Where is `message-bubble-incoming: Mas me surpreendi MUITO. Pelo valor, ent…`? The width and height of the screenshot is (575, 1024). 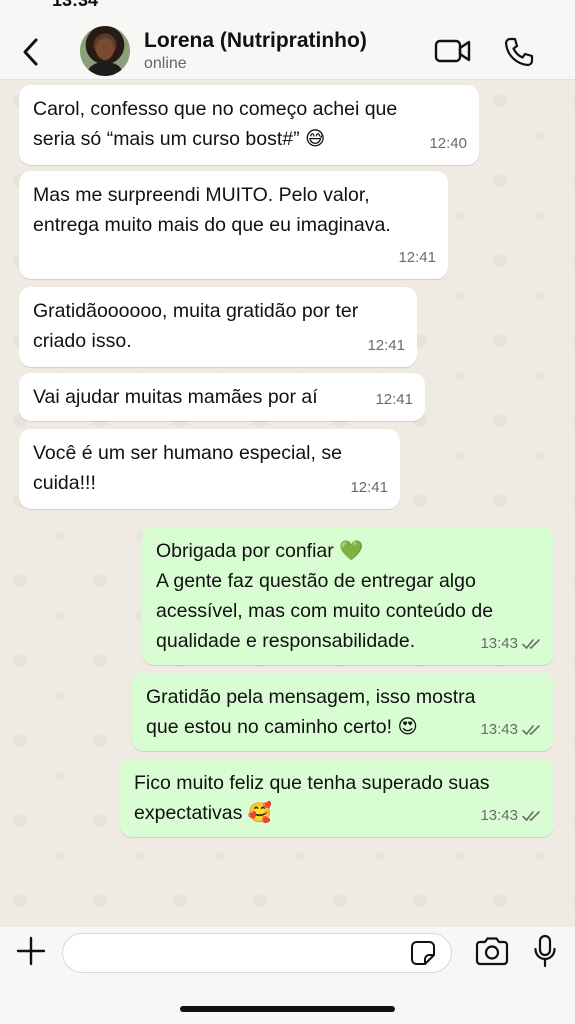 message-bubble-incoming: Mas me surpreendi MUITO. Pelo valor, ent… is located at coordinates (233, 225).